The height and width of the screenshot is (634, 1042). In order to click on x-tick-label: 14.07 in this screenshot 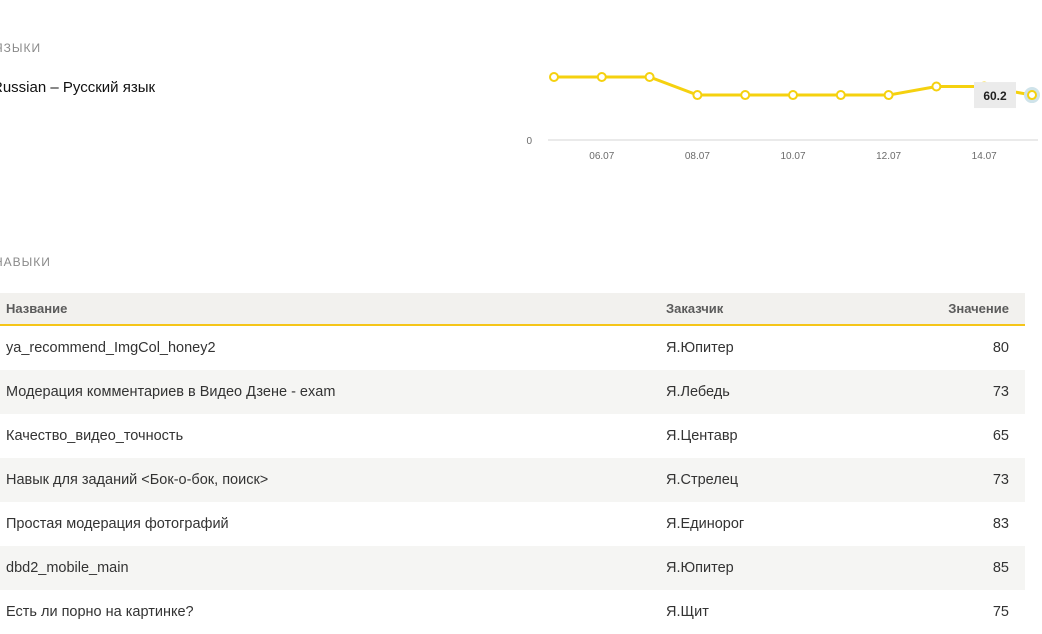, I will do `click(984, 156)`.